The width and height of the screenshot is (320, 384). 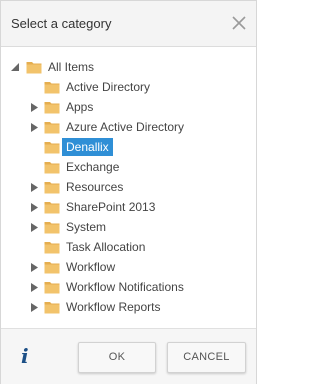 I want to click on cancel-button: CANCEL, so click(x=206, y=357).